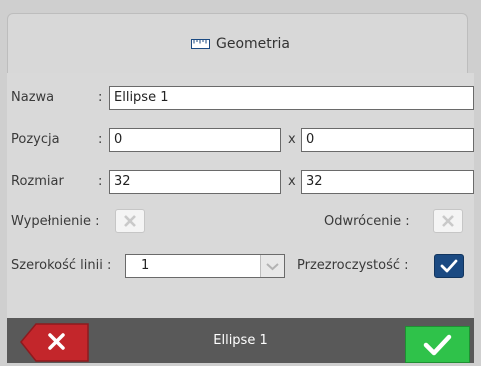 This screenshot has width=481, height=366. I want to click on transparency-checkbox, so click(449, 266).